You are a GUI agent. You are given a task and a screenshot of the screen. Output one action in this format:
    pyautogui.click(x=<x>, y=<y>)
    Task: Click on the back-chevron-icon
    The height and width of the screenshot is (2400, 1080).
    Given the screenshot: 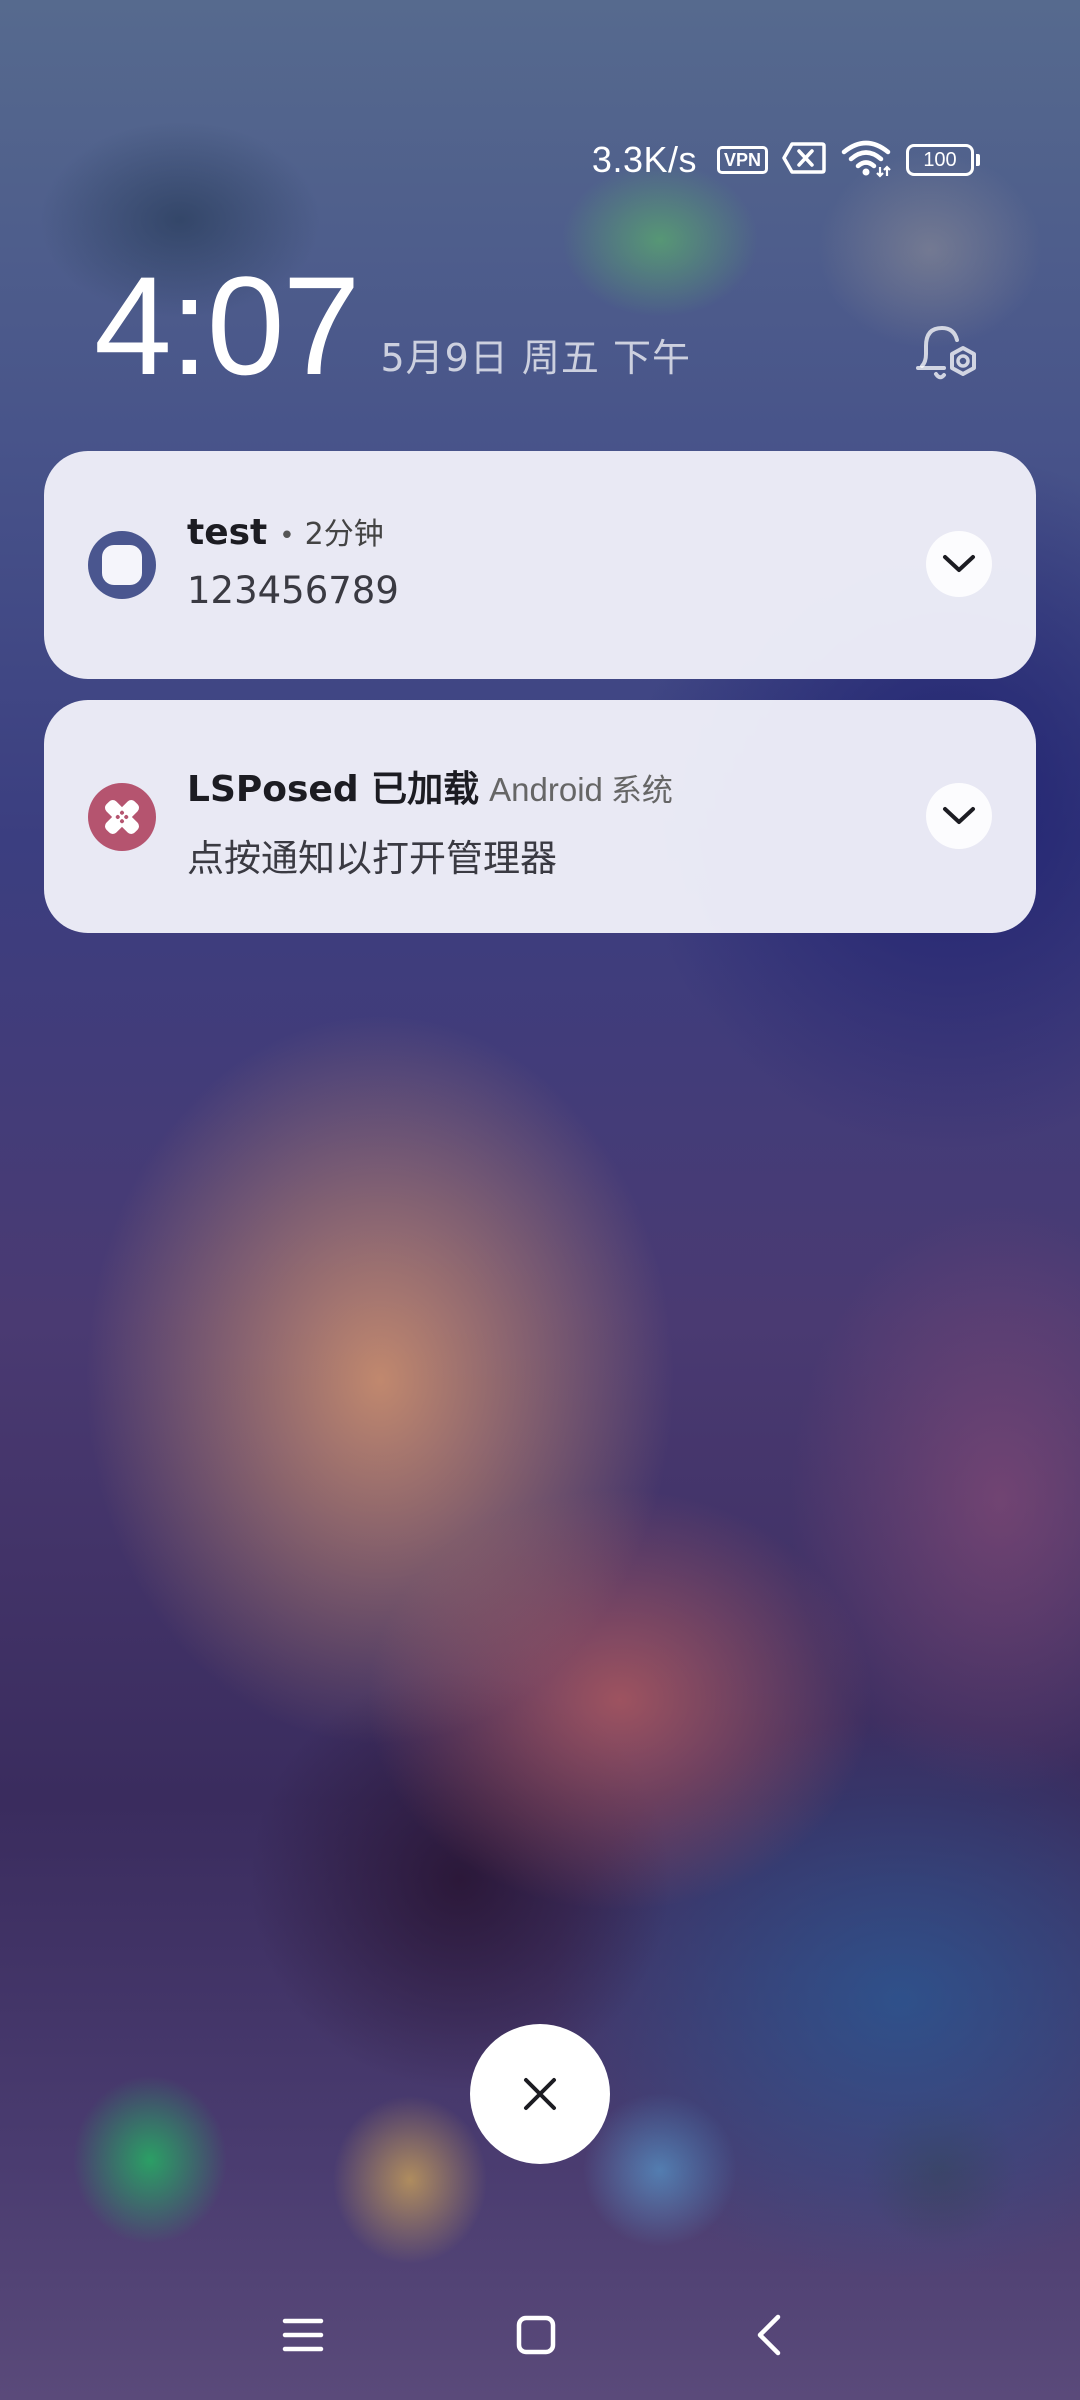 What is the action you would take?
    pyautogui.click(x=769, y=2335)
    